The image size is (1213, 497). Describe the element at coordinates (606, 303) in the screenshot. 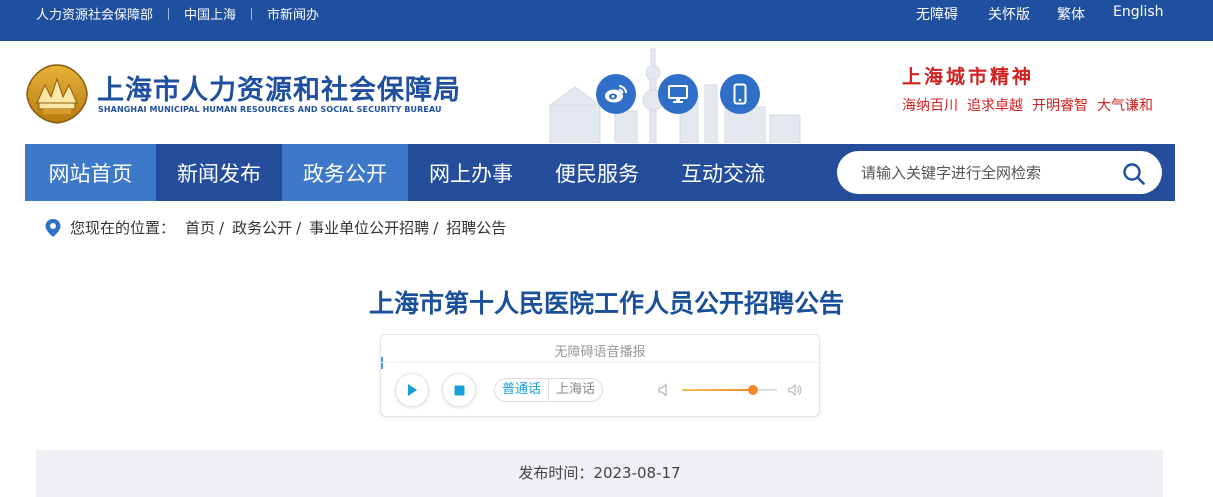

I see `article-title: 上海市第十人民医院工作人员公开招聘公告` at that location.